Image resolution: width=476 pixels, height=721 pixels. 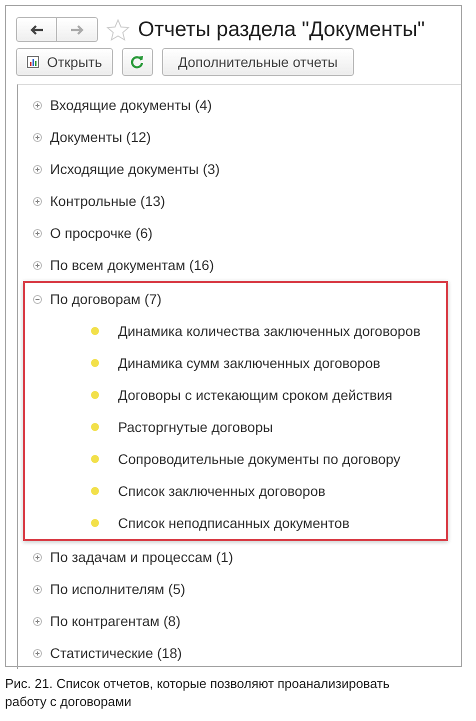 I want to click on collapse-icon, so click(x=37, y=299).